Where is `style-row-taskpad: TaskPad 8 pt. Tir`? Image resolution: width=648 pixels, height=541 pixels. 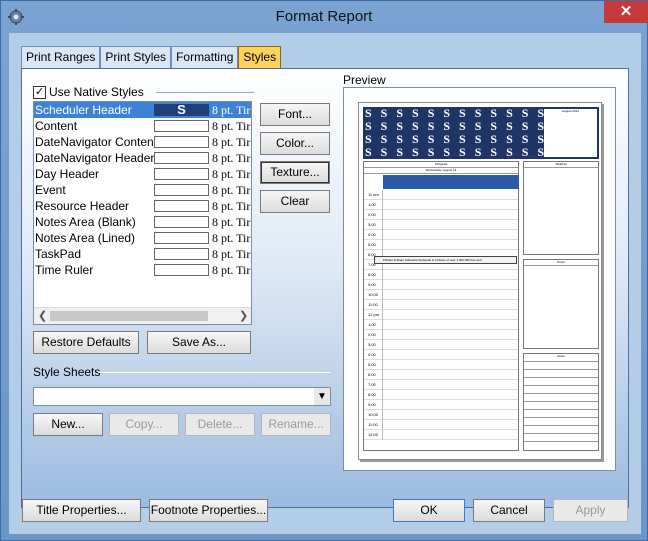 style-row-taskpad: TaskPad 8 pt. Tir is located at coordinates (142, 254).